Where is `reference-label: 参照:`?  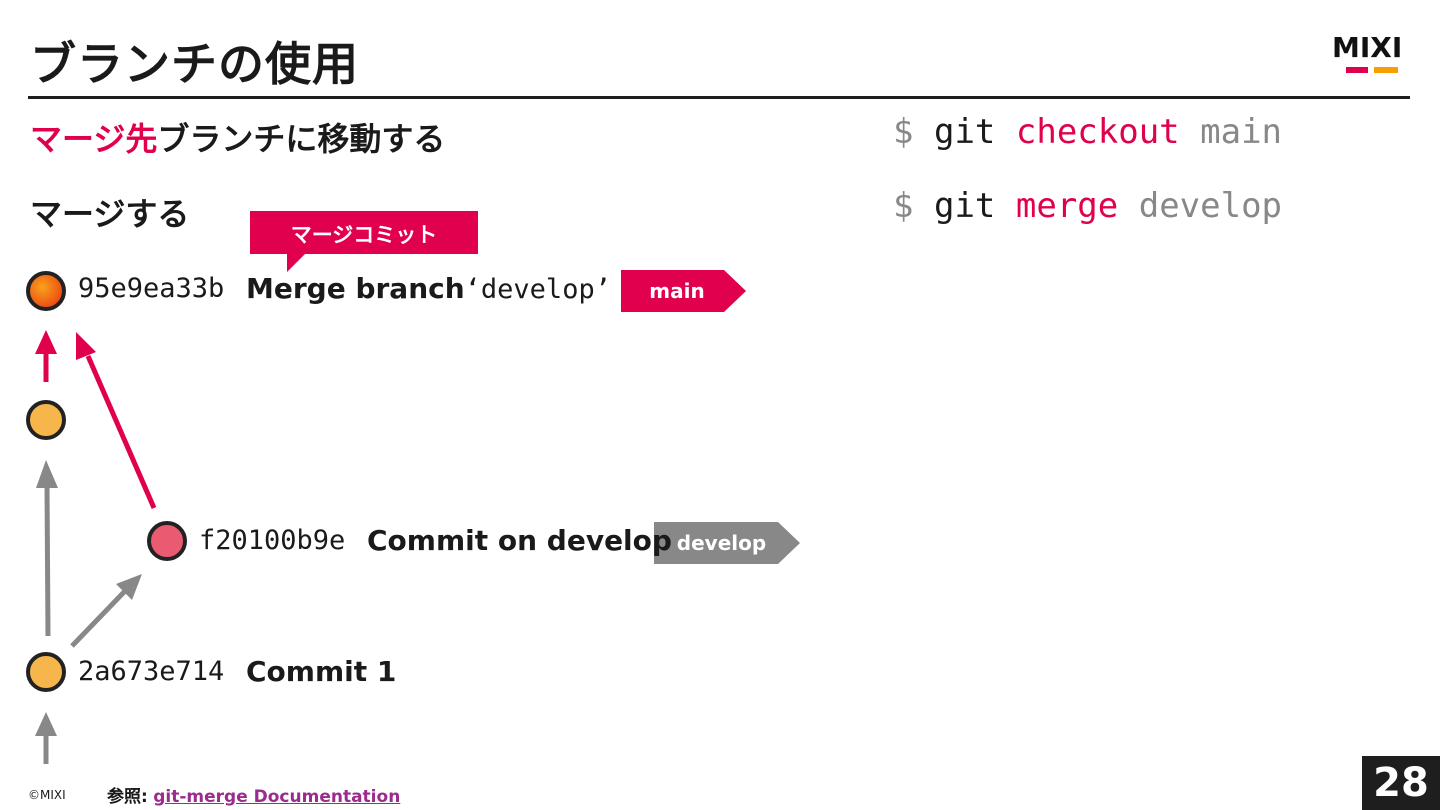
reference-label: 参照: is located at coordinates (127, 797).